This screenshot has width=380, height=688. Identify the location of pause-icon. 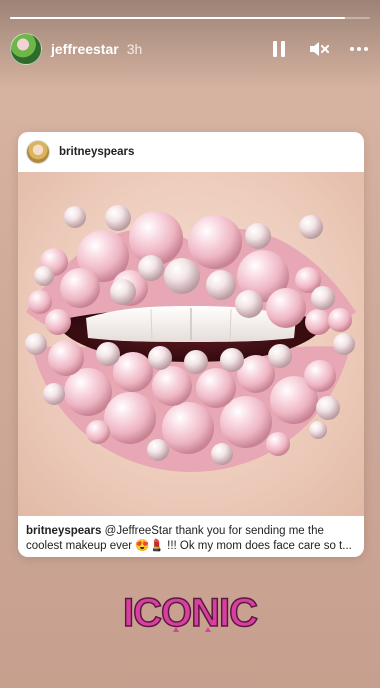
(279, 49).